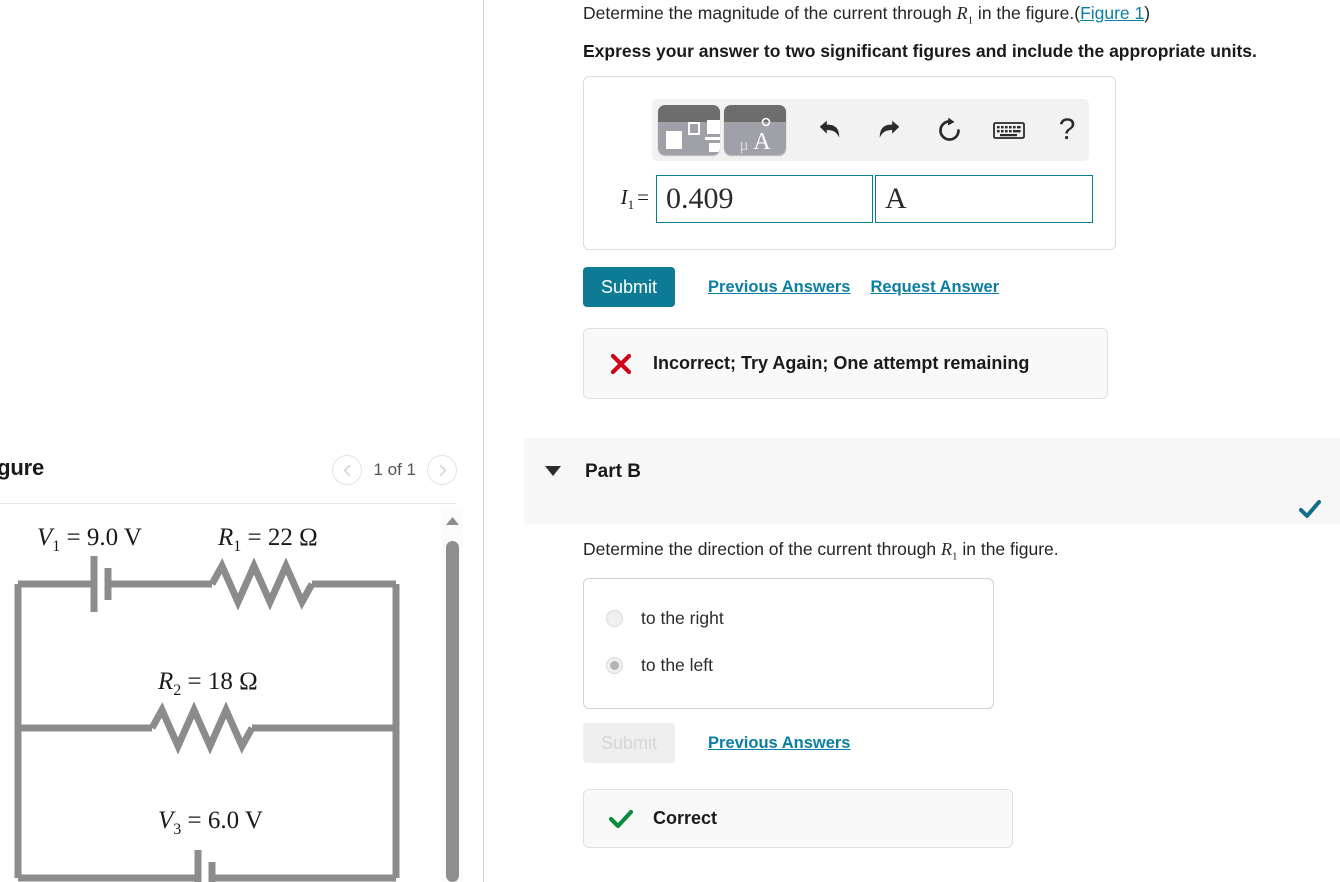 Image resolution: width=1340 pixels, height=882 pixels. I want to click on reset-icon, so click(949, 130).